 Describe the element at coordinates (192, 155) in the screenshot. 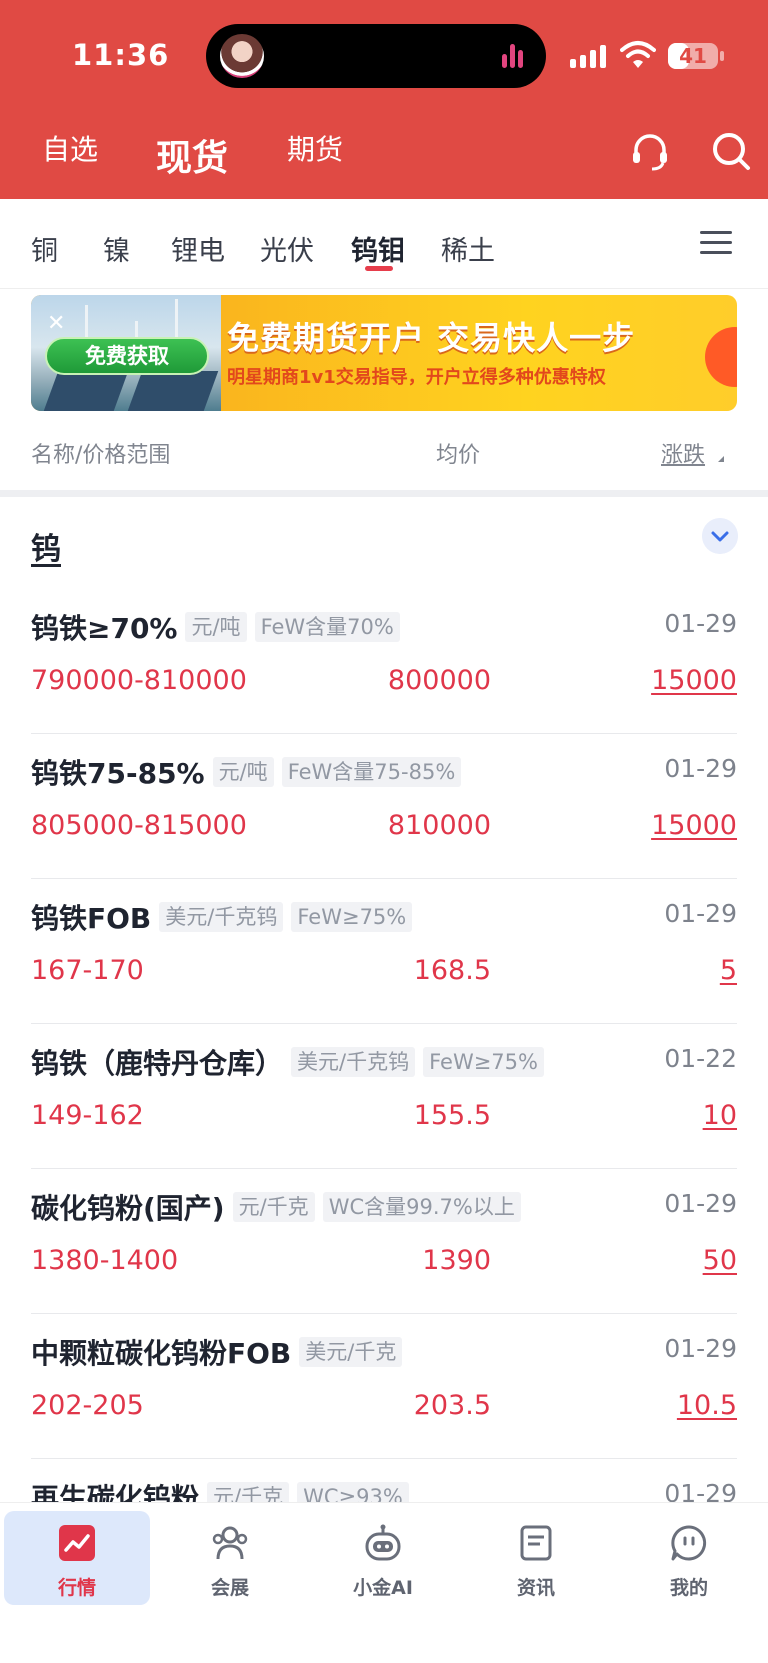

I see `tab-spot: 现货` at that location.